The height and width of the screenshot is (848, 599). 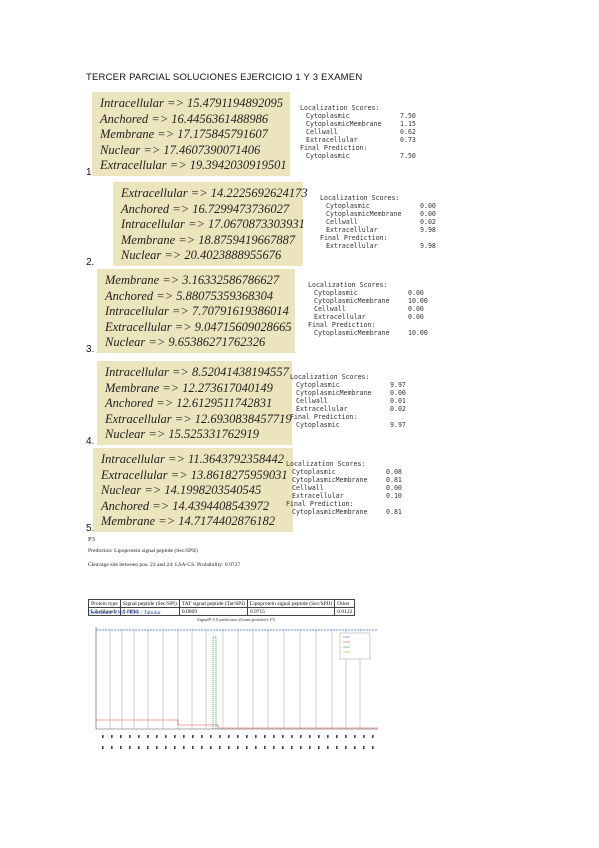 I want to click on distance-line: Nuclear => 9.65386271762326, so click(x=185, y=342).